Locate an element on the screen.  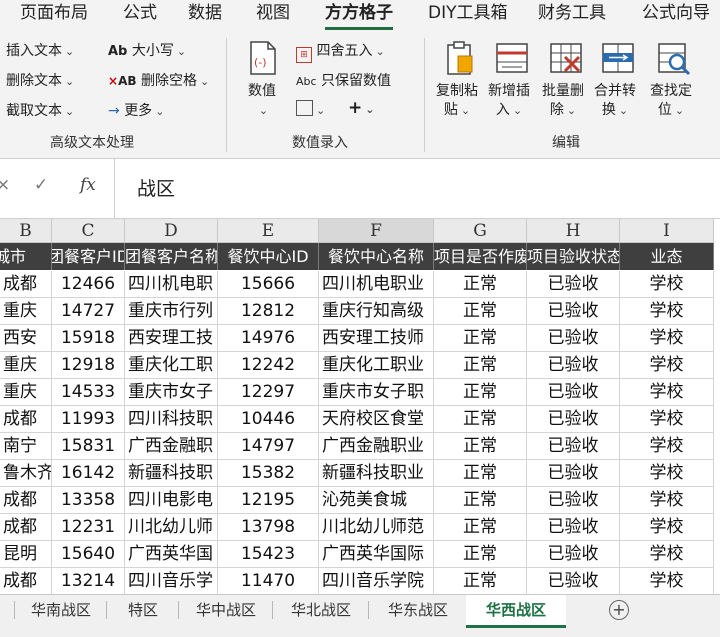
fx-icon: fx is located at coordinates (88, 185).